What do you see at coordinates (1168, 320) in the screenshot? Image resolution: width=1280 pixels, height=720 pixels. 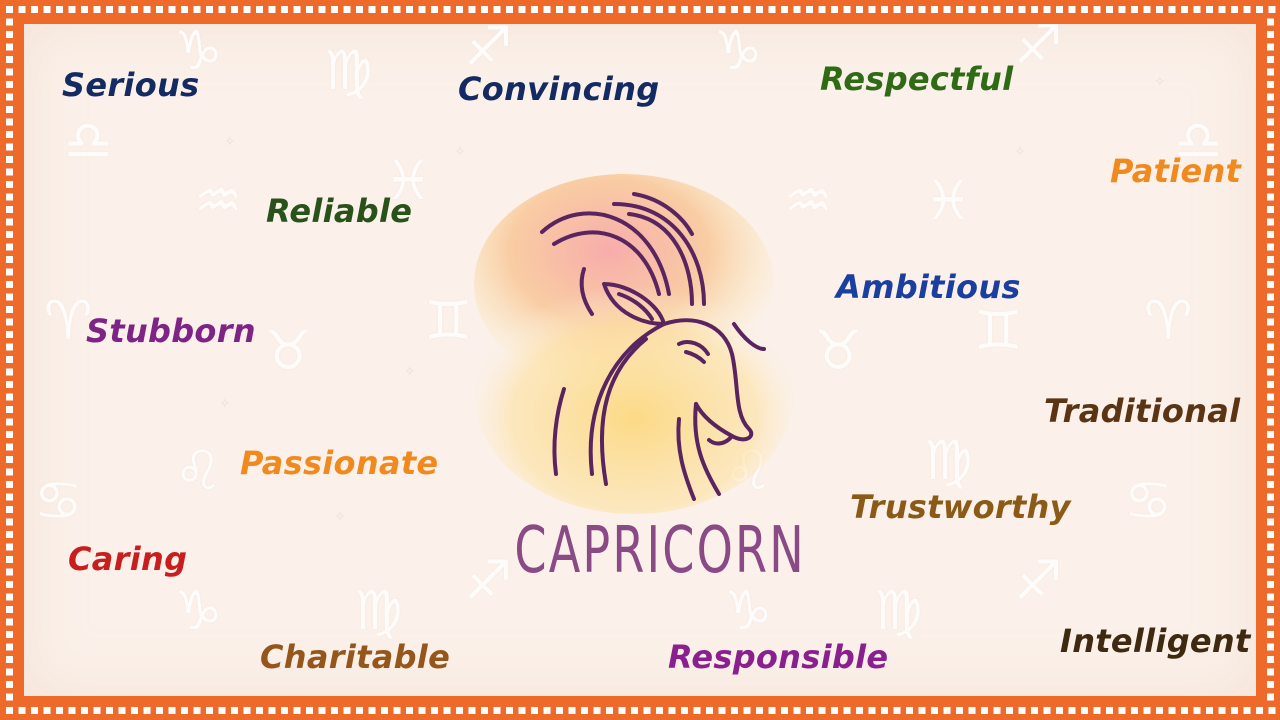 I see `aries-symbol-icon: ♈` at bounding box center [1168, 320].